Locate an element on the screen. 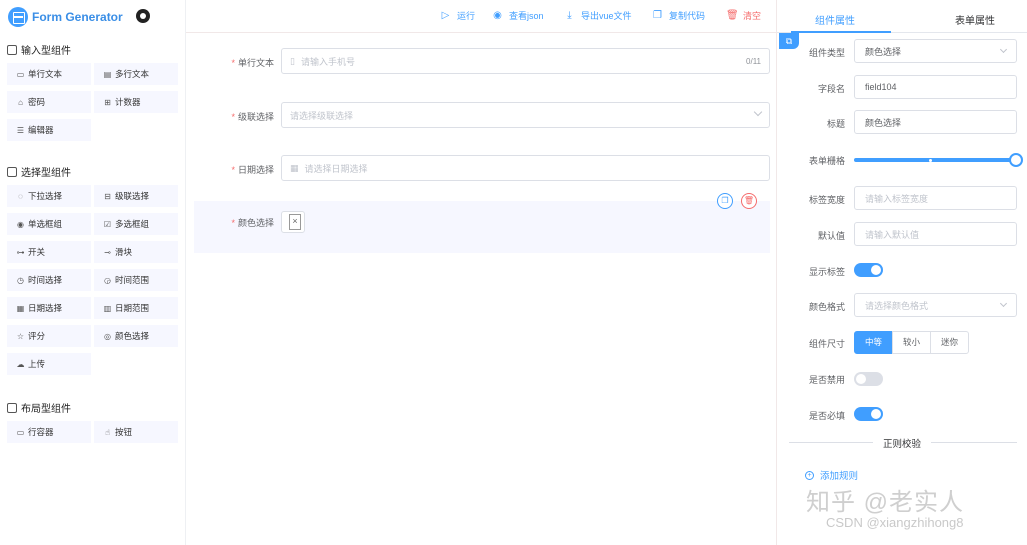  field-name-input: field104 is located at coordinates (935, 87).